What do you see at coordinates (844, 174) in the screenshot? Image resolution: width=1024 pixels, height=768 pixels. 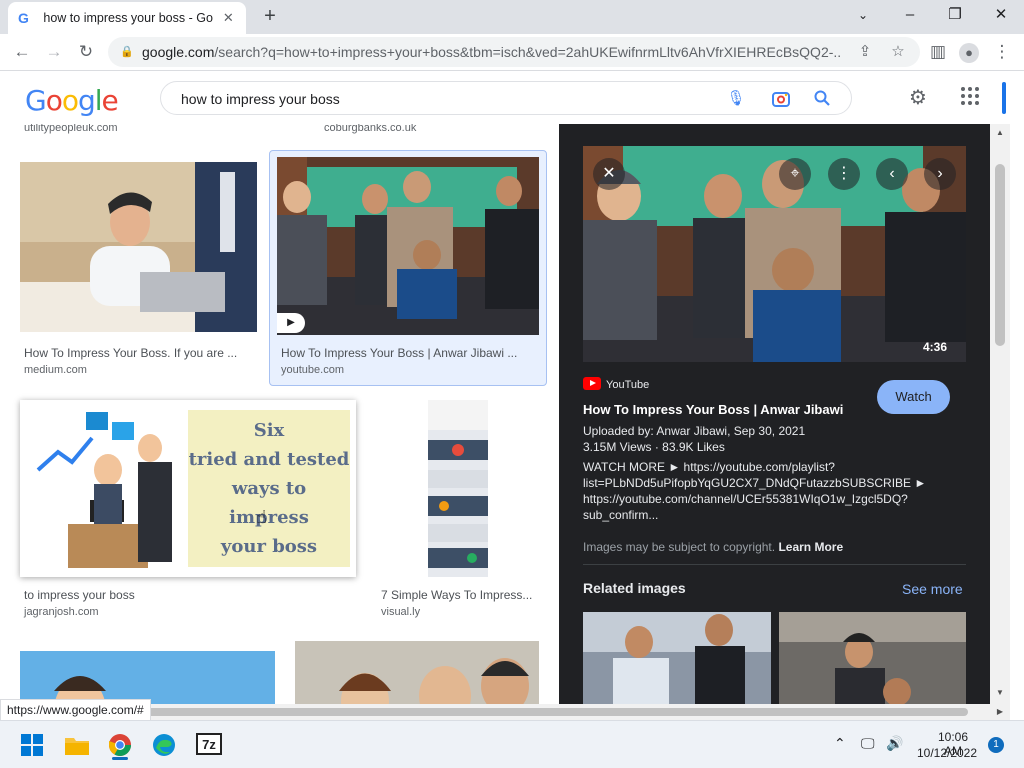 I see `more-options-icon: ⋮` at bounding box center [844, 174].